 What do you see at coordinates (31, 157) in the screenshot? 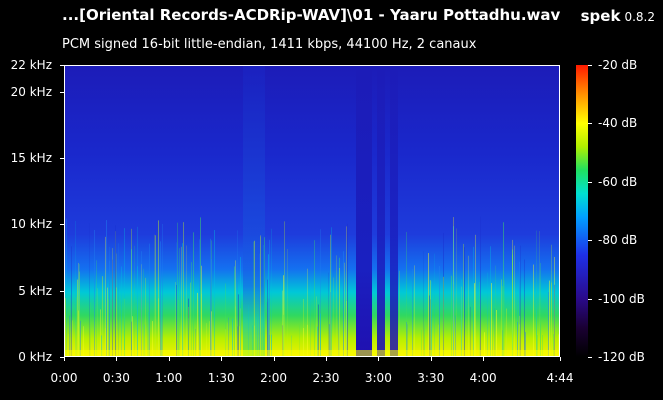
I see `frequency-tick-label: 15 kHz` at bounding box center [31, 157].